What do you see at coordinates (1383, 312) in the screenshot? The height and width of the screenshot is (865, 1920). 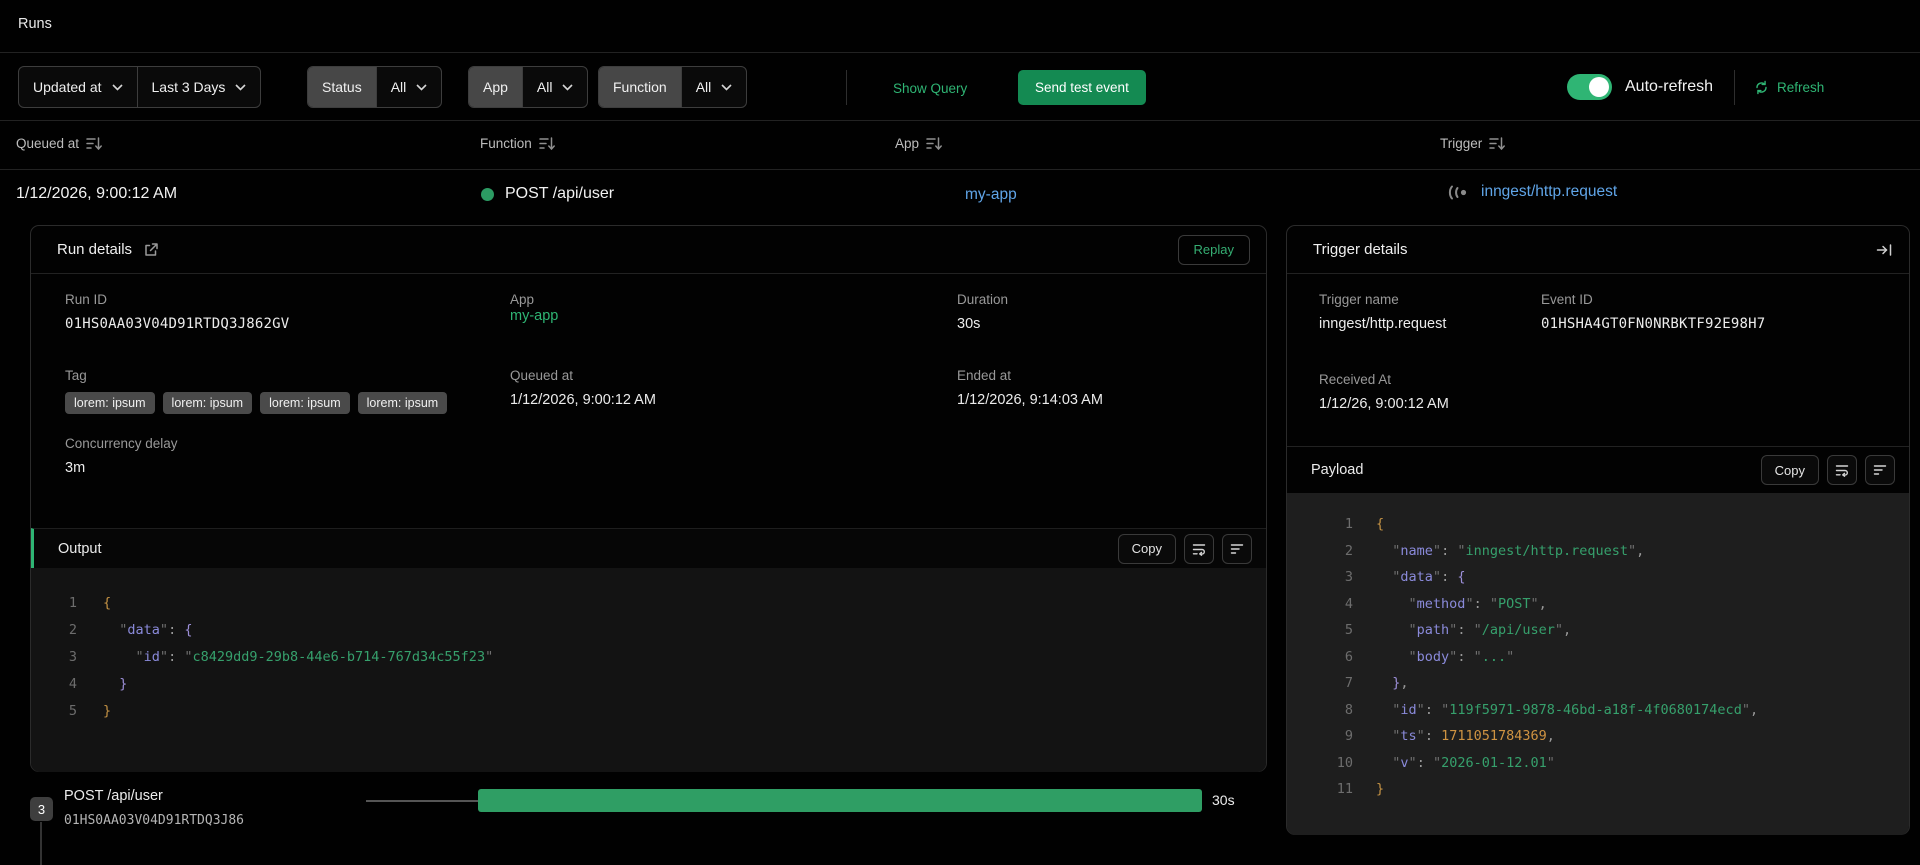 I see `field-trigger-name: Trigger name inngest/http.request` at bounding box center [1383, 312].